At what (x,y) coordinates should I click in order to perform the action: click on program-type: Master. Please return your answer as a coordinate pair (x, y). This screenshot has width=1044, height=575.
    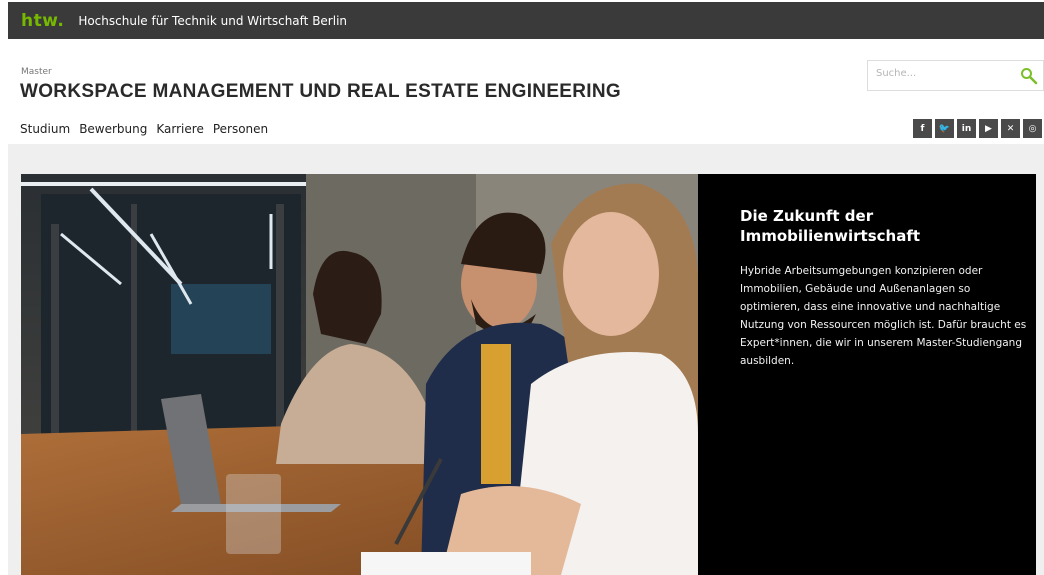
    Looking at the image, I should click on (36, 72).